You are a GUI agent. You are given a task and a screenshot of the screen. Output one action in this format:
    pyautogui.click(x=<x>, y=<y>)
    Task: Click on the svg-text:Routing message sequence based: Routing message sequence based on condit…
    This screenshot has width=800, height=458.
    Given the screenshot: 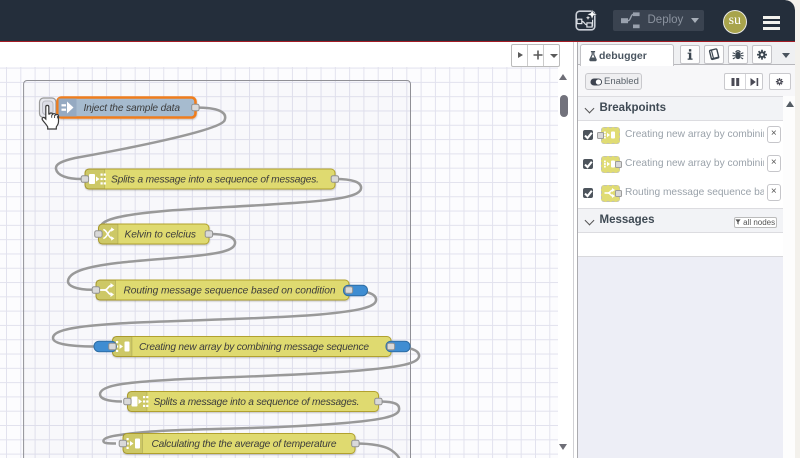 What is the action you would take?
    pyautogui.click(x=230, y=291)
    